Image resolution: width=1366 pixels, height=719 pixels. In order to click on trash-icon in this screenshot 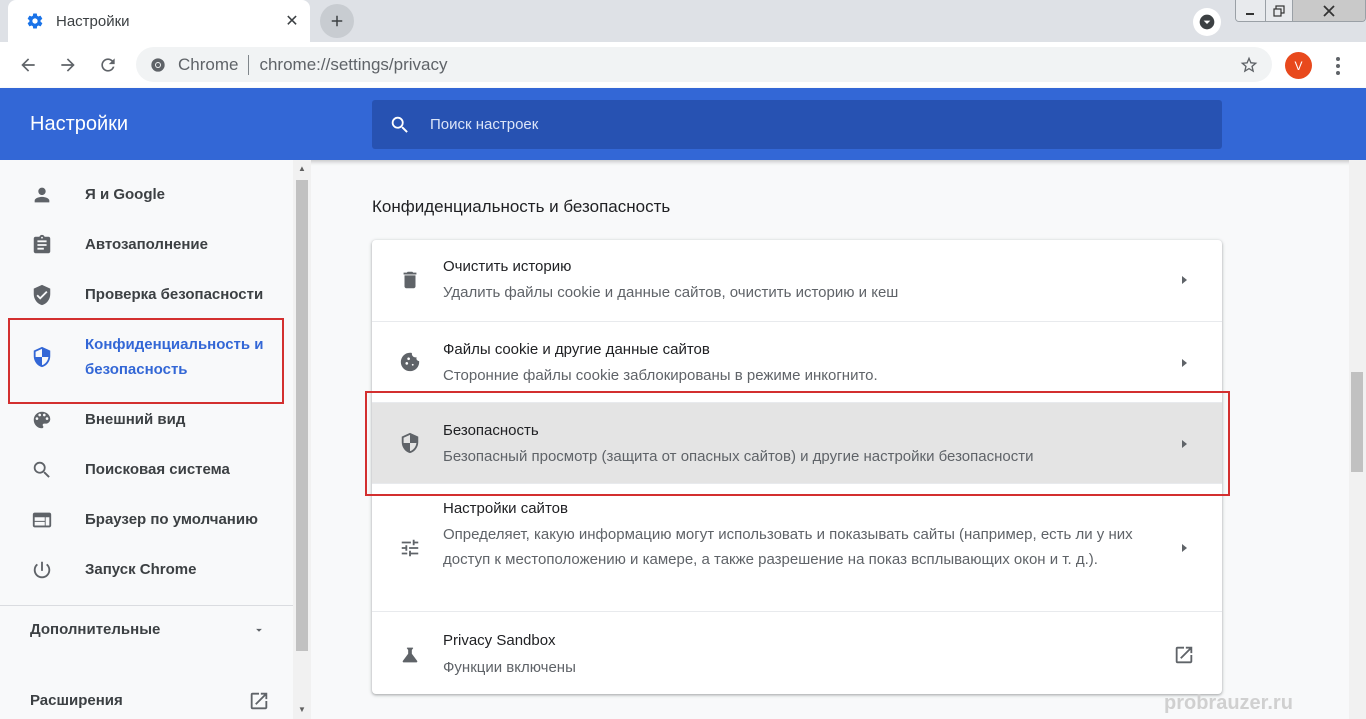, I will do `click(410, 280)`.